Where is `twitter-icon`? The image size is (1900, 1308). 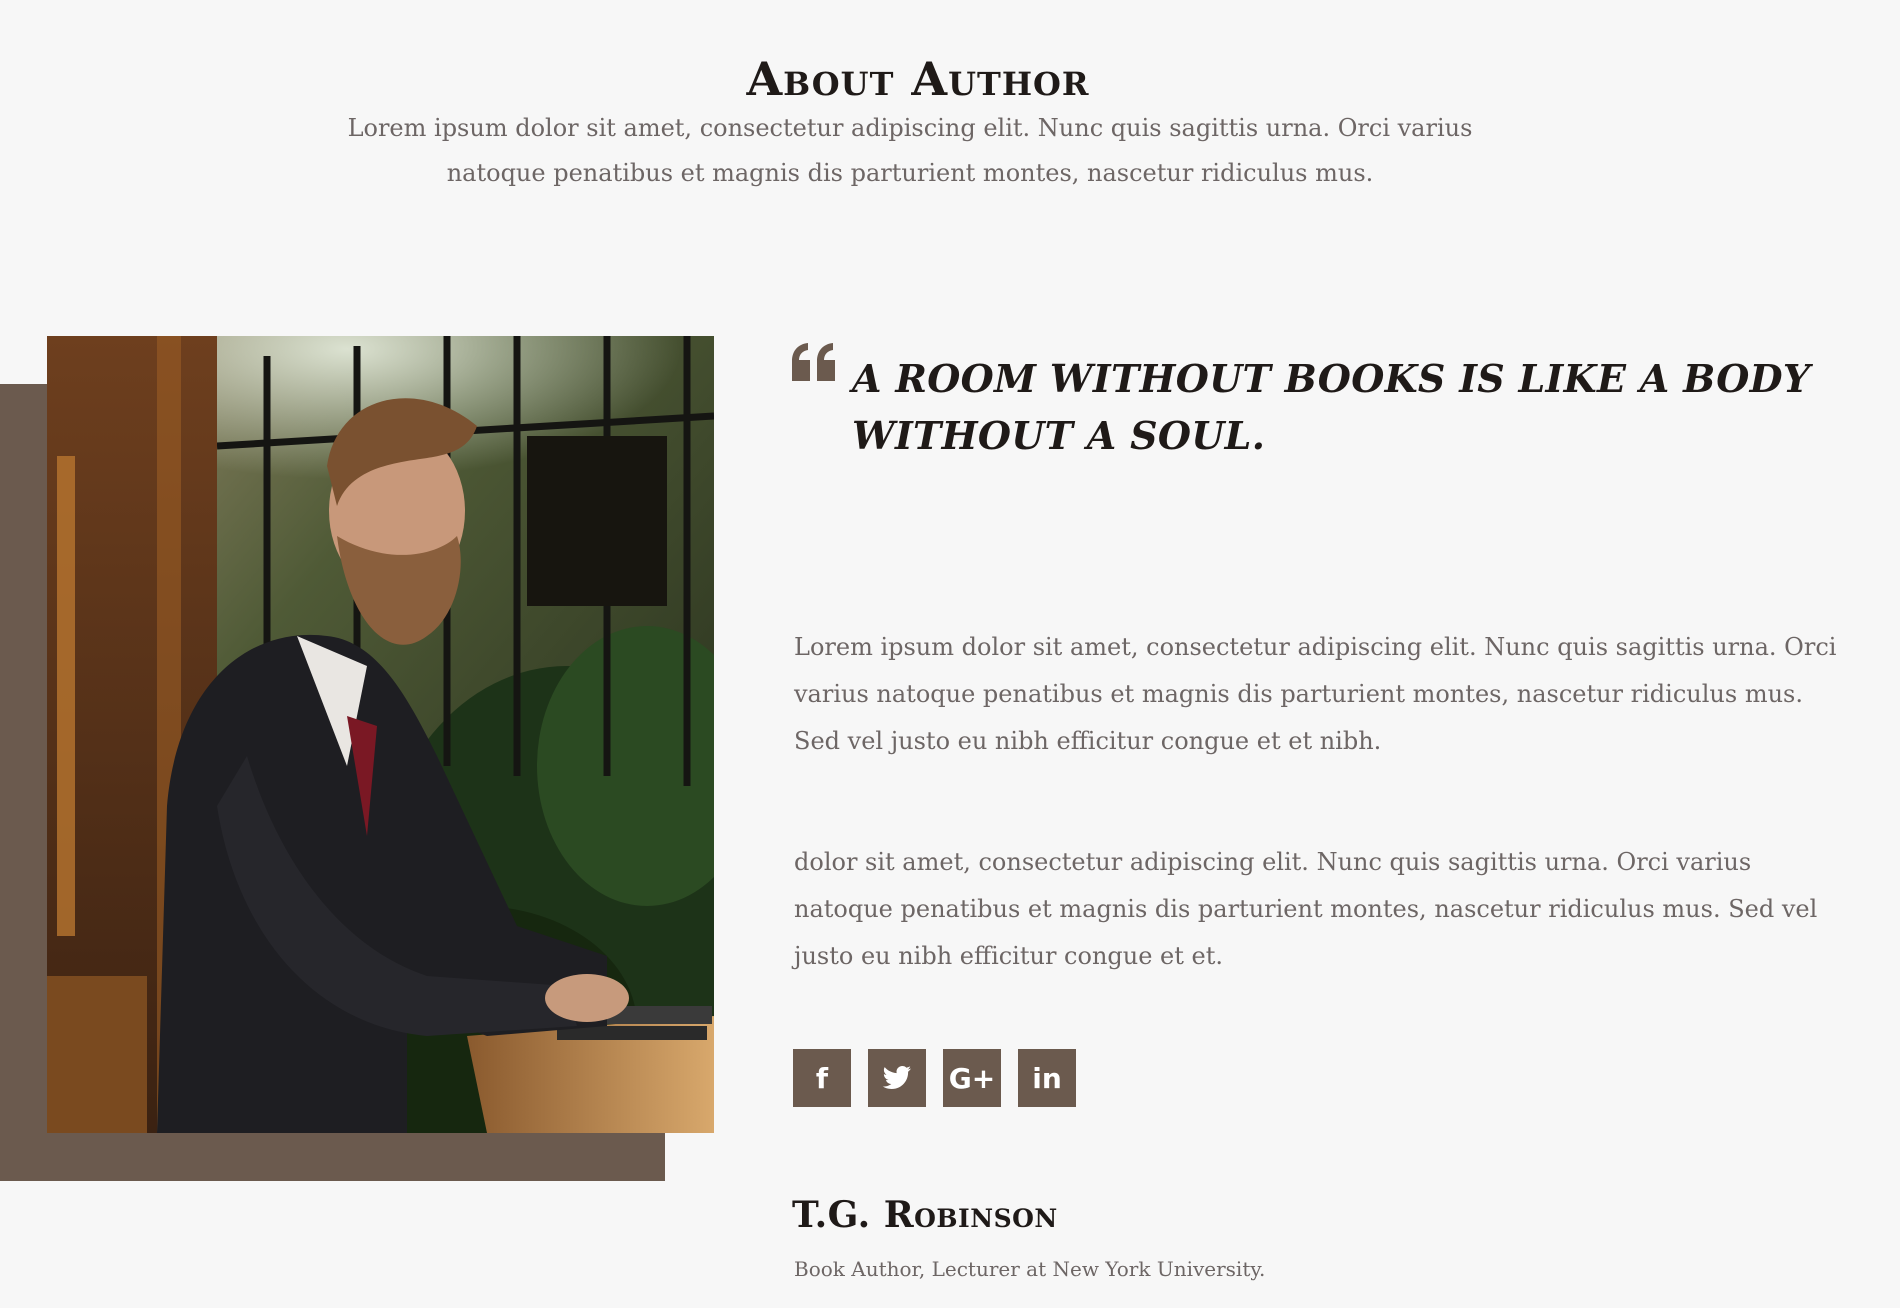 twitter-icon is located at coordinates (897, 1078).